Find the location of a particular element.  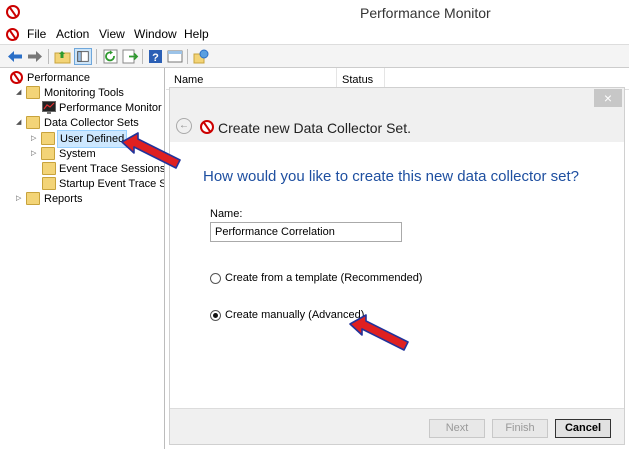

menu-bar: File Action View Window Help is located at coordinates (314, 34).